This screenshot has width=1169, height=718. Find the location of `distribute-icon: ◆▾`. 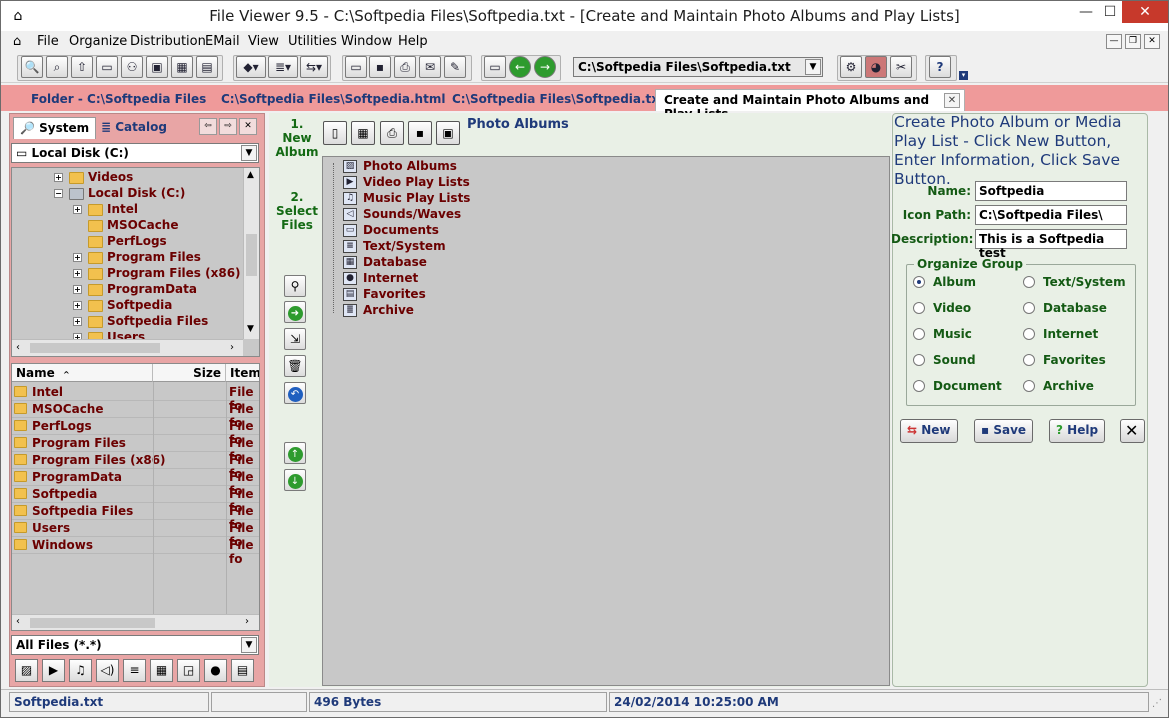

distribute-icon: ◆▾ is located at coordinates (251, 67).